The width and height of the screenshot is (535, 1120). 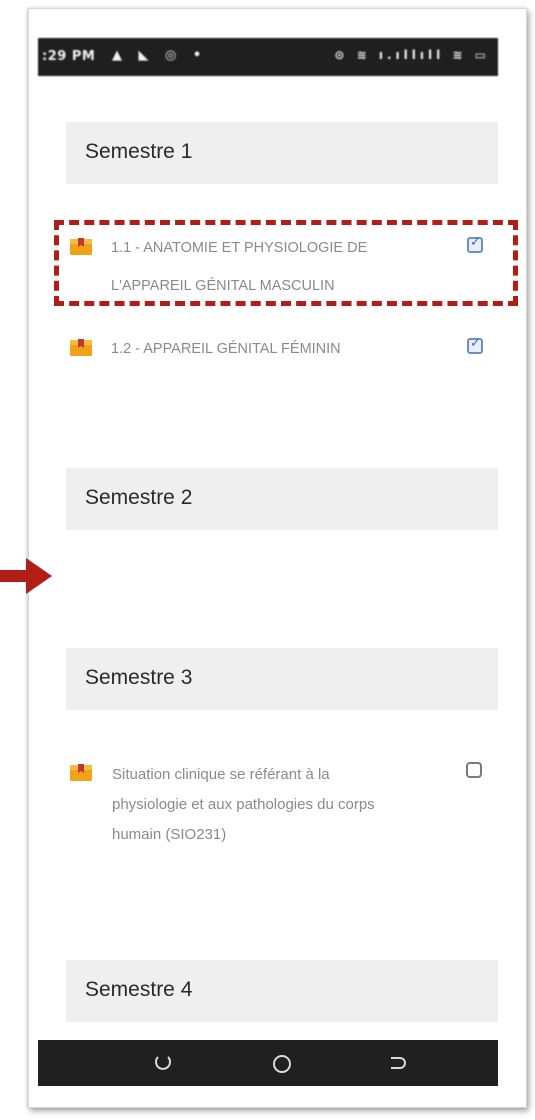 I want to click on status-bar: :29 PM ▲ ◣ ◎ • ⊙ ≋ ı.ıllıll ≋ ▭, so click(x=268, y=57).